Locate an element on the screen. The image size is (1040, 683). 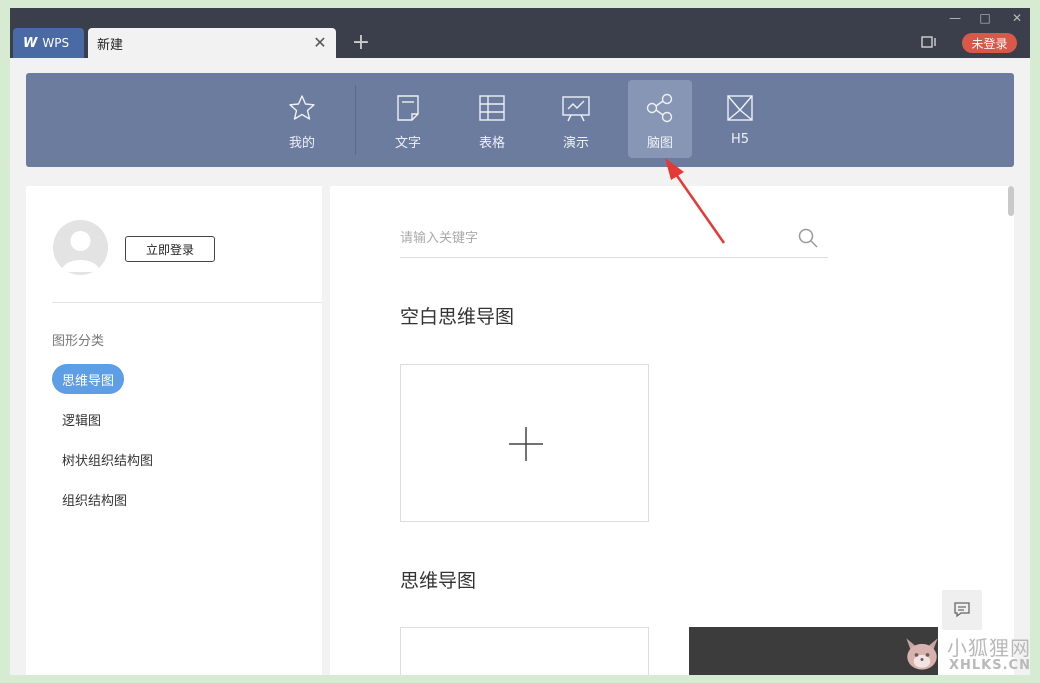
watermark-url: XHLKS.CN is located at coordinates (990, 665).